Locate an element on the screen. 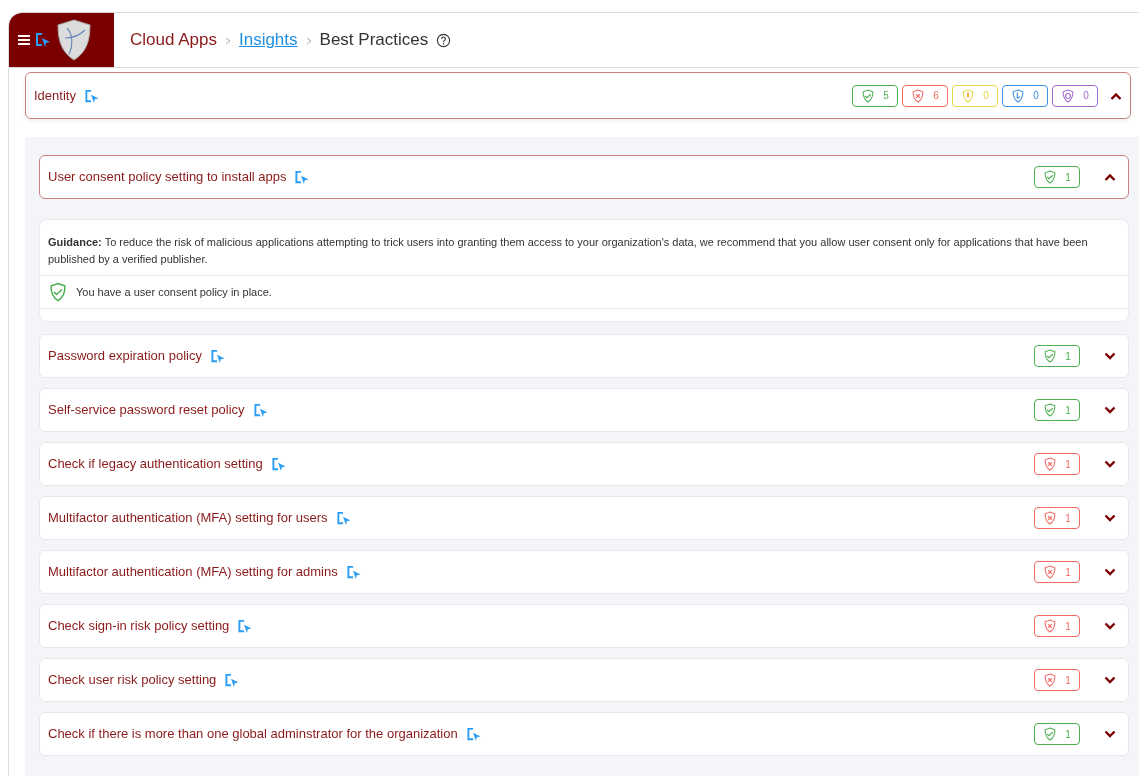 The width and height of the screenshot is (1139, 776). shield-alert-icon is located at coordinates (968, 95).